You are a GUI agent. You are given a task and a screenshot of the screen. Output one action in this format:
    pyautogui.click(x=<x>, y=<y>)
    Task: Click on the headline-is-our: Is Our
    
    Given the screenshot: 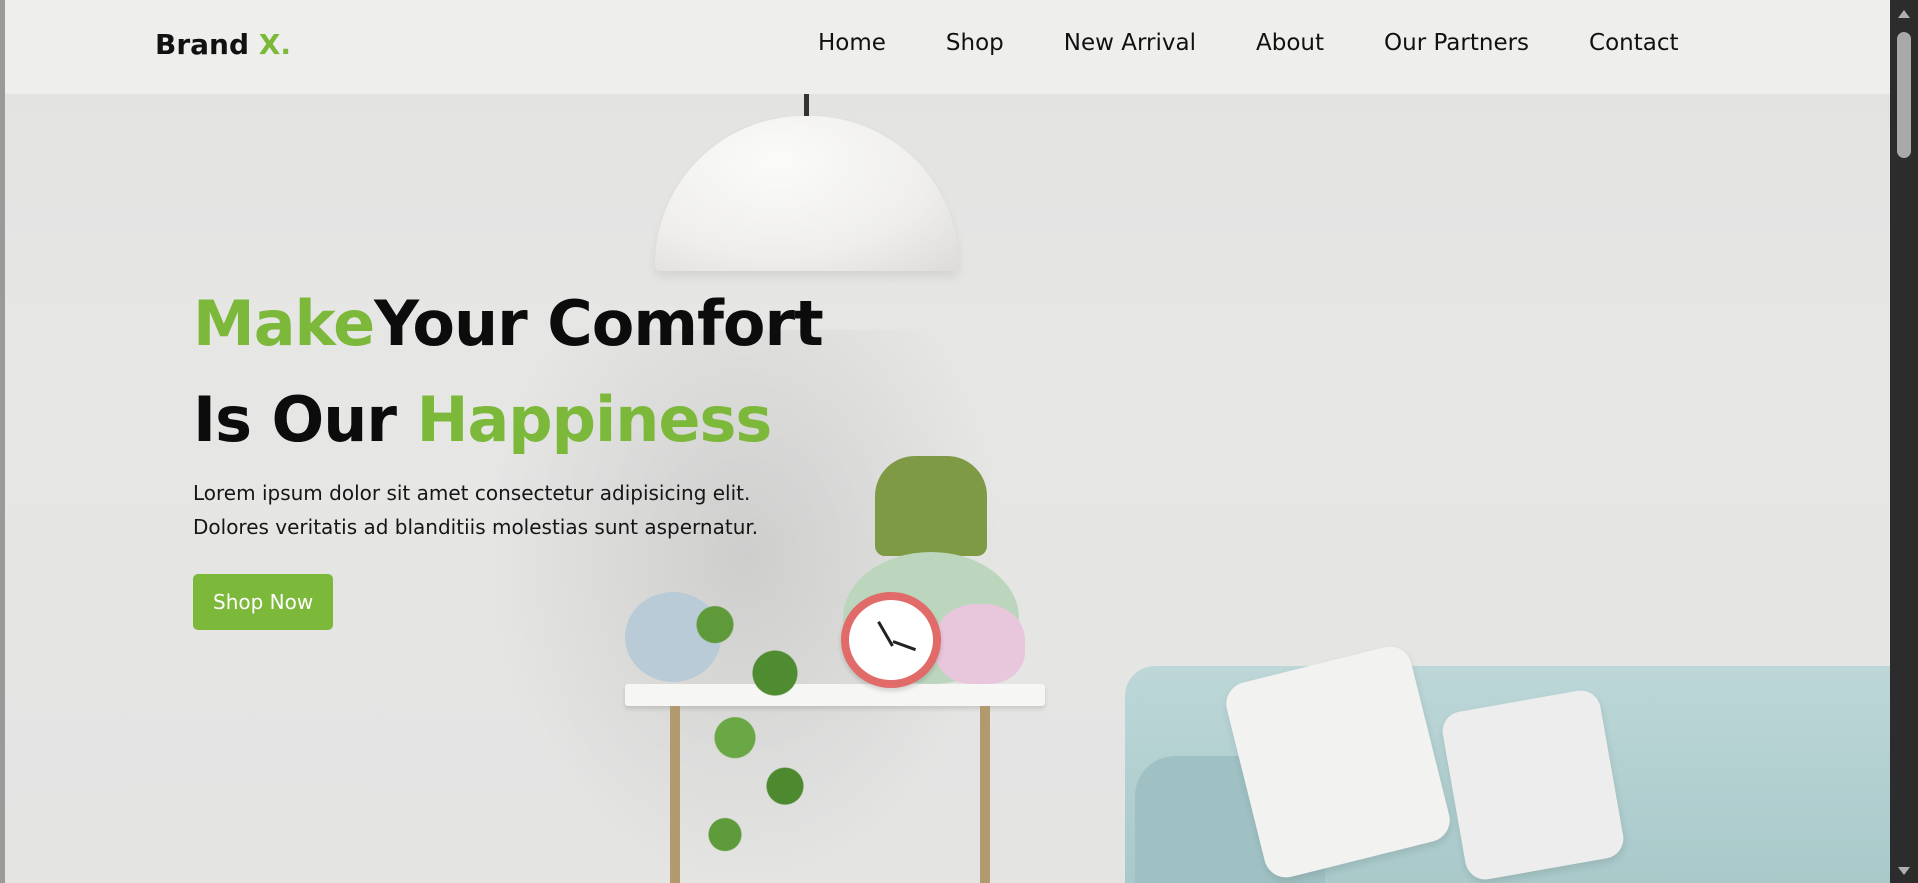 What is the action you would take?
    pyautogui.click(x=305, y=419)
    